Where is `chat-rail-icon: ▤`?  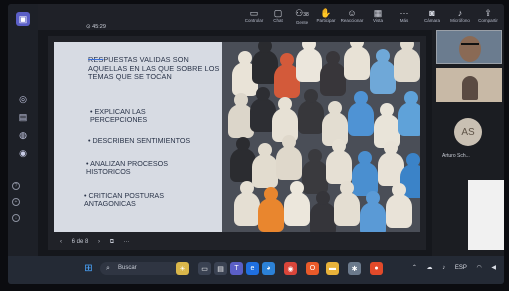 chat-rail-icon: ▤ is located at coordinates (23, 117).